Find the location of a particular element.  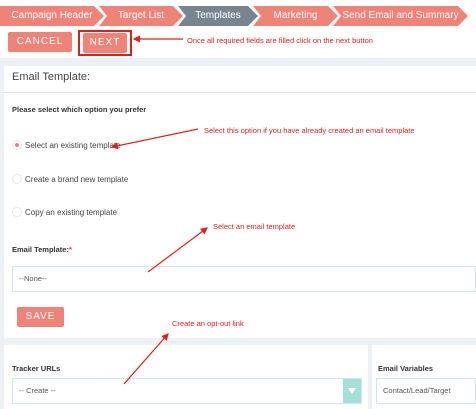

next-button: NEXT is located at coordinates (105, 43).